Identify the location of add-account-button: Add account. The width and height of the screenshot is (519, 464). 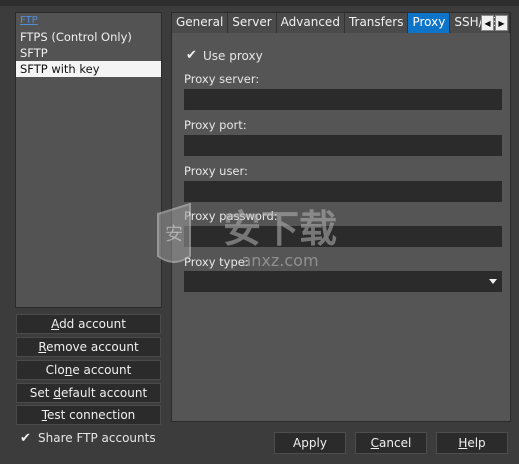
(88, 324).